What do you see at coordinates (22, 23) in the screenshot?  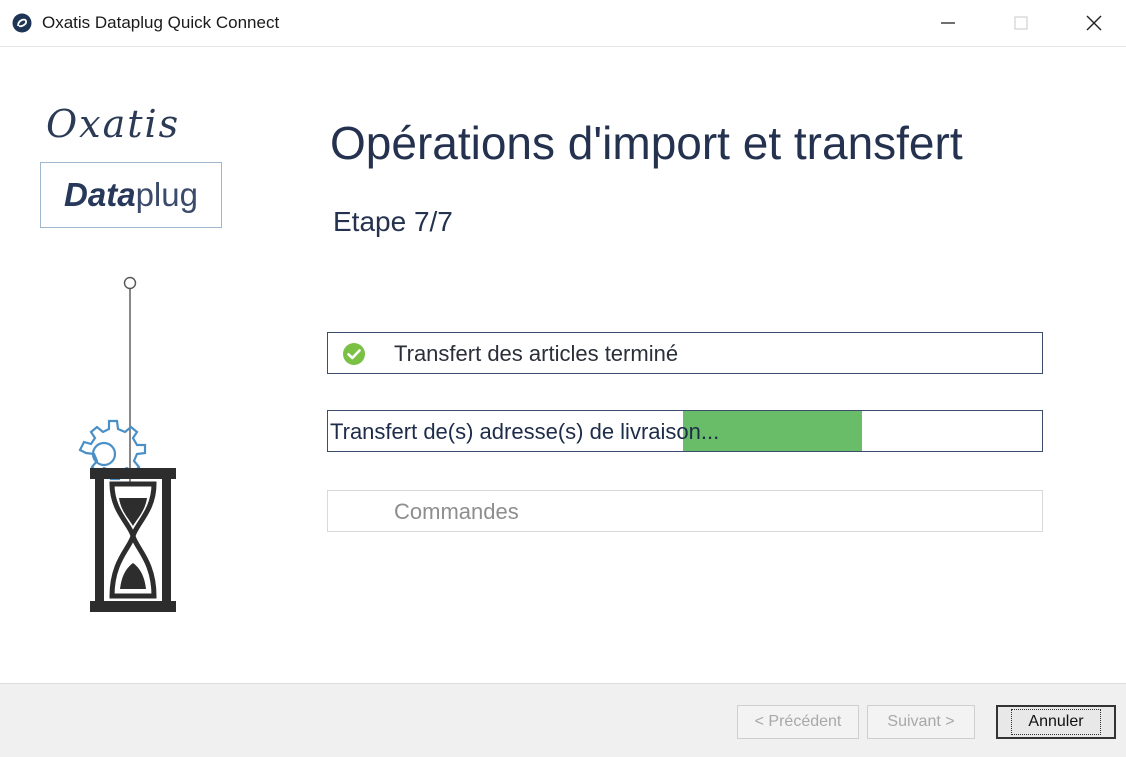 I see `app-logo-icon` at bounding box center [22, 23].